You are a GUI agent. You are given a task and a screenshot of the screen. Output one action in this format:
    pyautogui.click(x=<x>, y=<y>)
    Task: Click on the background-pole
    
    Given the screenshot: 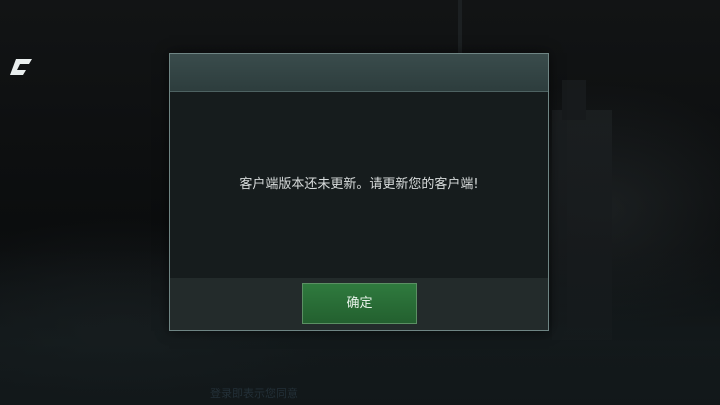 What is the action you would take?
    pyautogui.click(x=460, y=28)
    